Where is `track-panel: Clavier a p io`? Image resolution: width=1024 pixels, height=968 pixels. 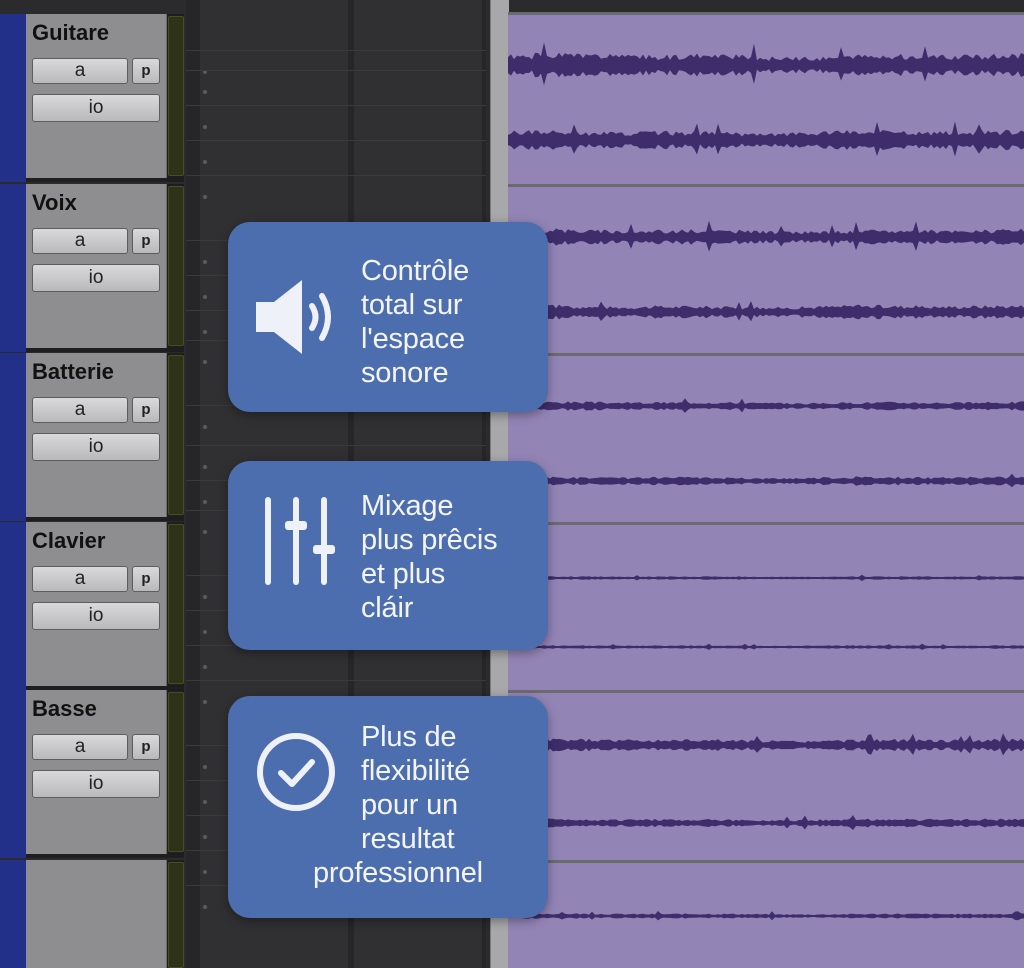
track-panel: Clavier a p io is located at coordinates (96, 604).